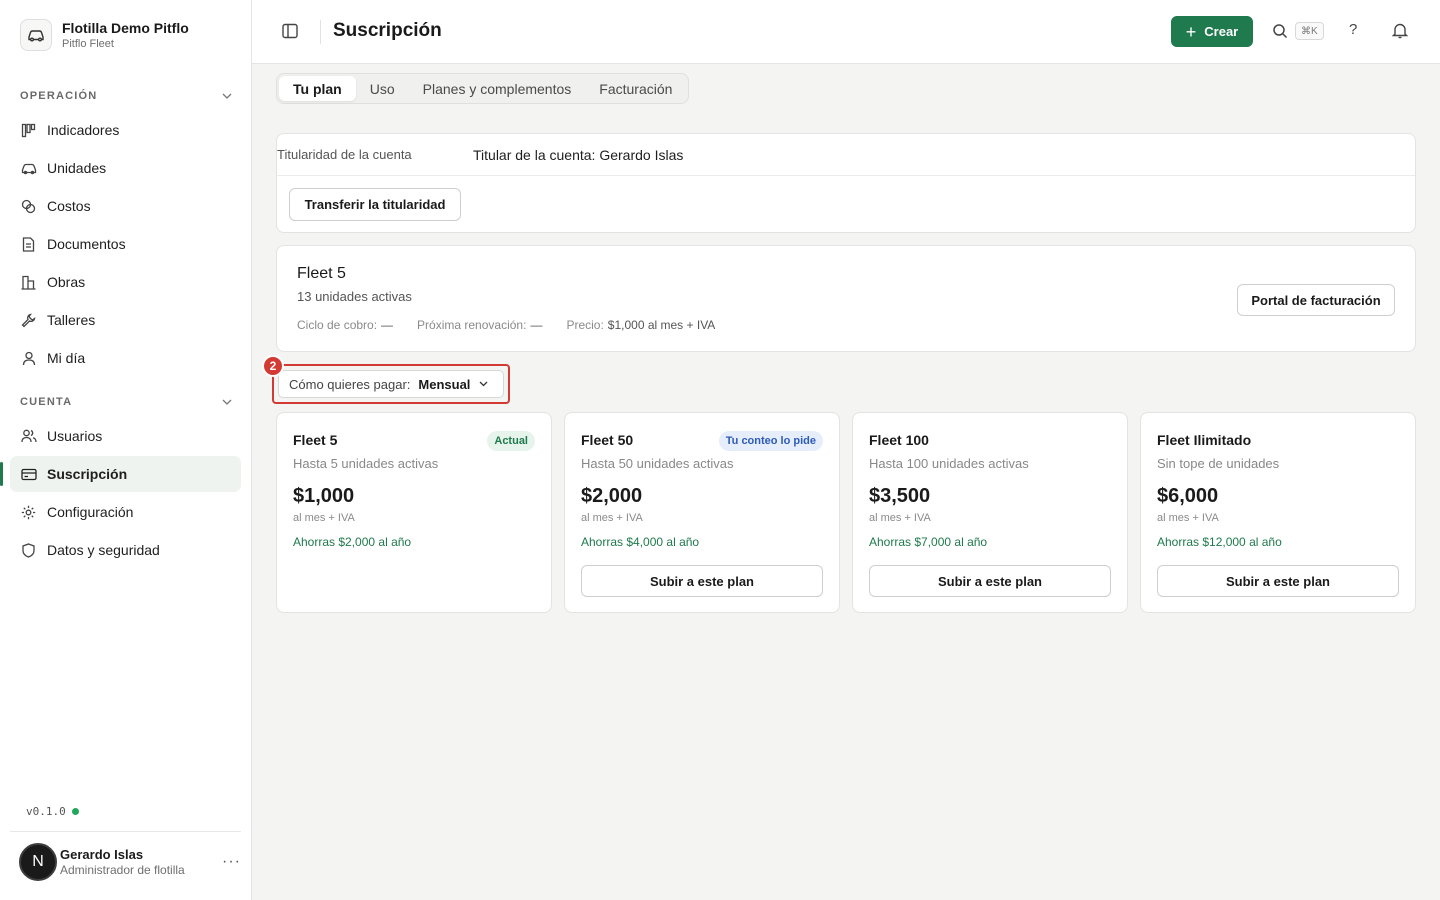 This screenshot has height=900, width=1440. What do you see at coordinates (387, 30) in the screenshot?
I see `page-title: Suscripción` at bounding box center [387, 30].